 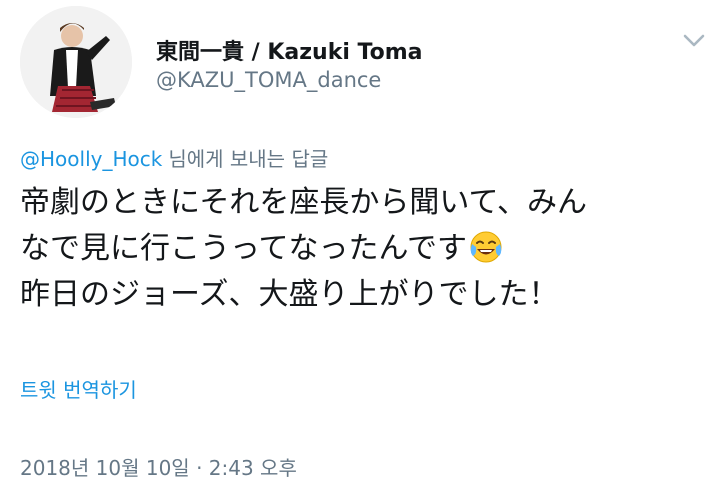 I want to click on chevron-down-icon, so click(x=694, y=40).